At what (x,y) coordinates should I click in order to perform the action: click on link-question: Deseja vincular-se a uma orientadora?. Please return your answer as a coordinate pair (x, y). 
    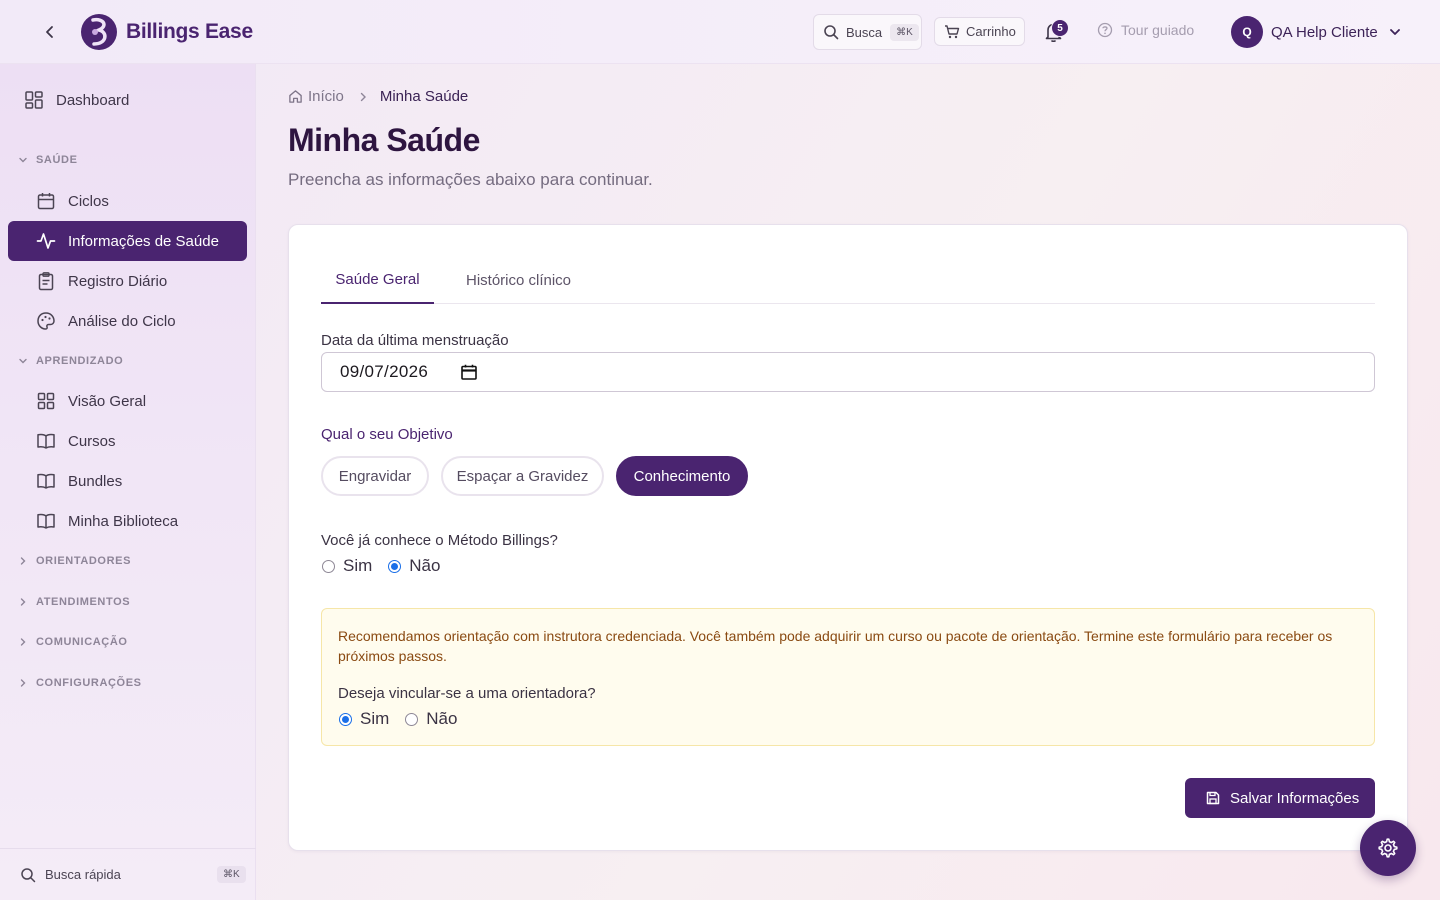
    Looking at the image, I should click on (467, 693).